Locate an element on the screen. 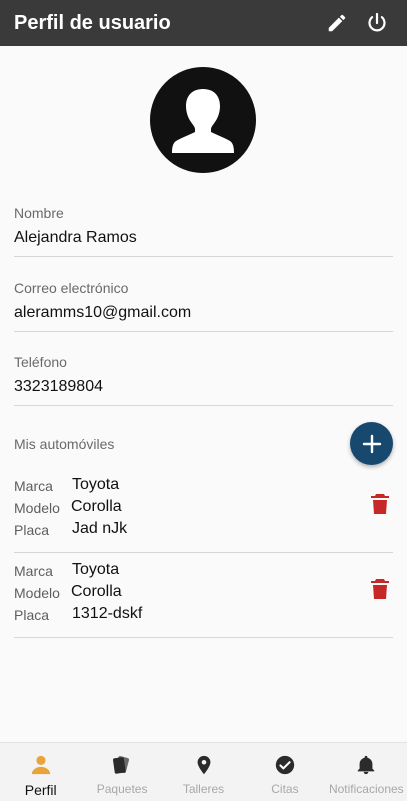 Image resolution: width=407 pixels, height=801 pixels. cars-section-title: Mis automóviles is located at coordinates (64, 444).